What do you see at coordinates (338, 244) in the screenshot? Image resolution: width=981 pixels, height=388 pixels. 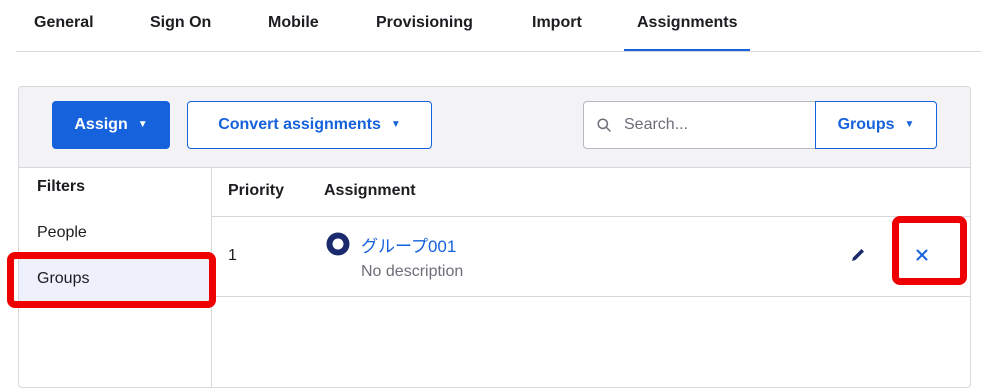 I see `group-icon` at bounding box center [338, 244].